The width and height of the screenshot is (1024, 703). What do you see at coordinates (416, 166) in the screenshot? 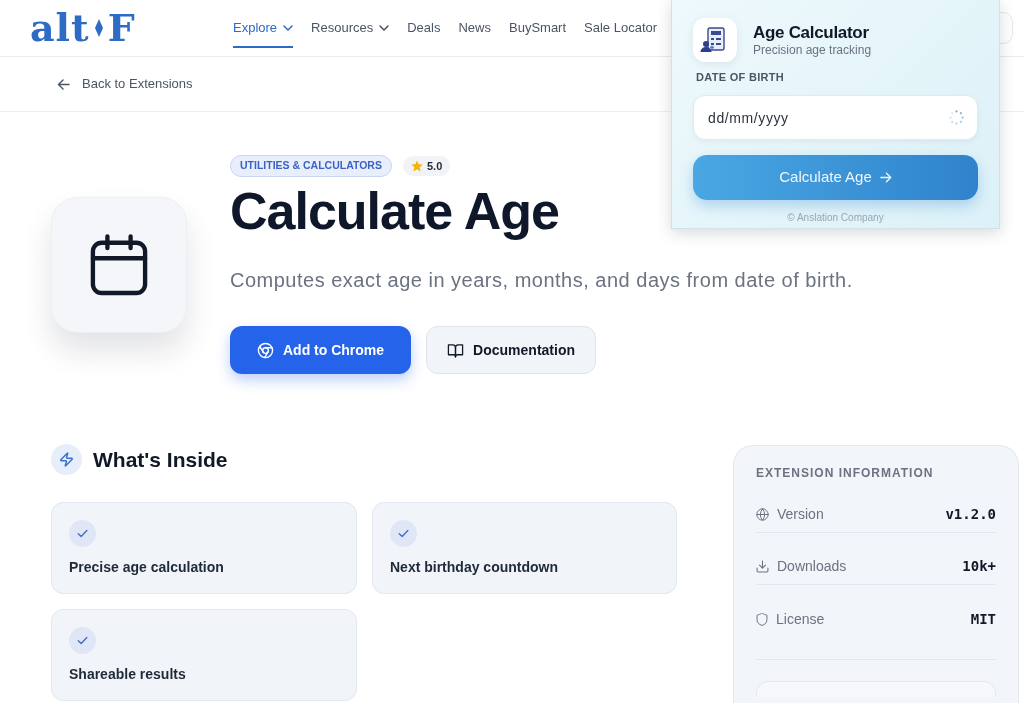
I see `star-icon` at bounding box center [416, 166].